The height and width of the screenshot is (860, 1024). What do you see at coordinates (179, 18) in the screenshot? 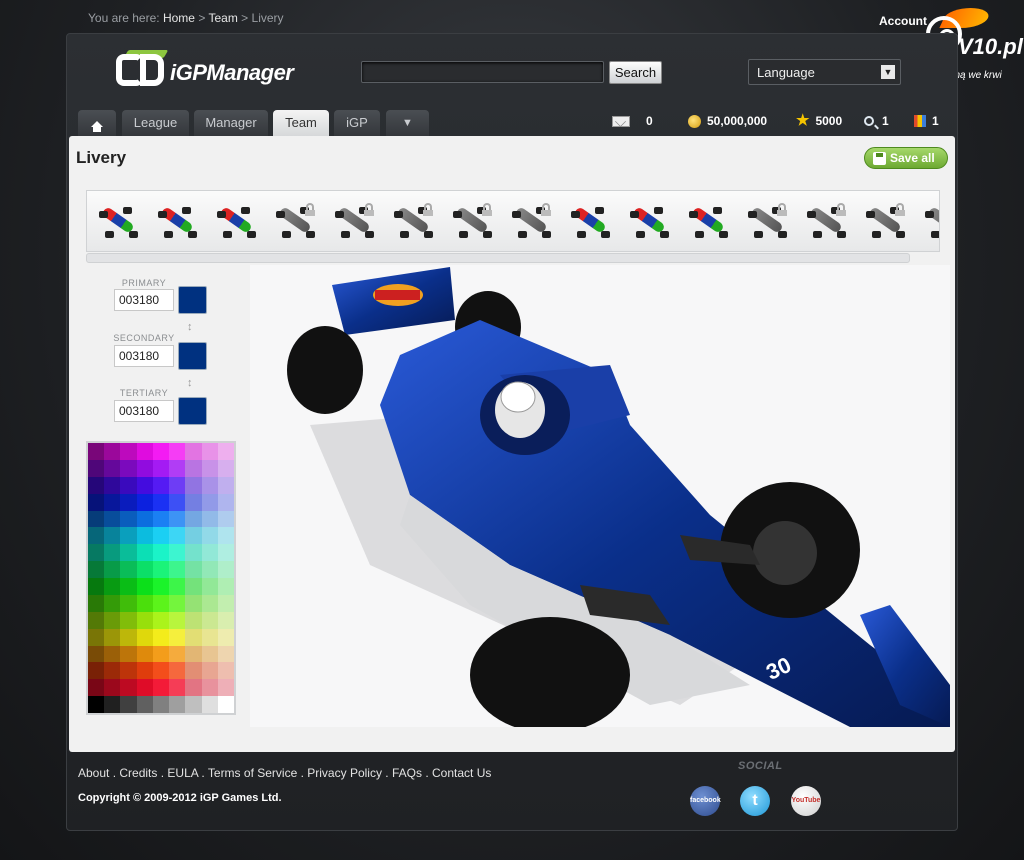
I see `breadcrumb-home: Home` at bounding box center [179, 18].